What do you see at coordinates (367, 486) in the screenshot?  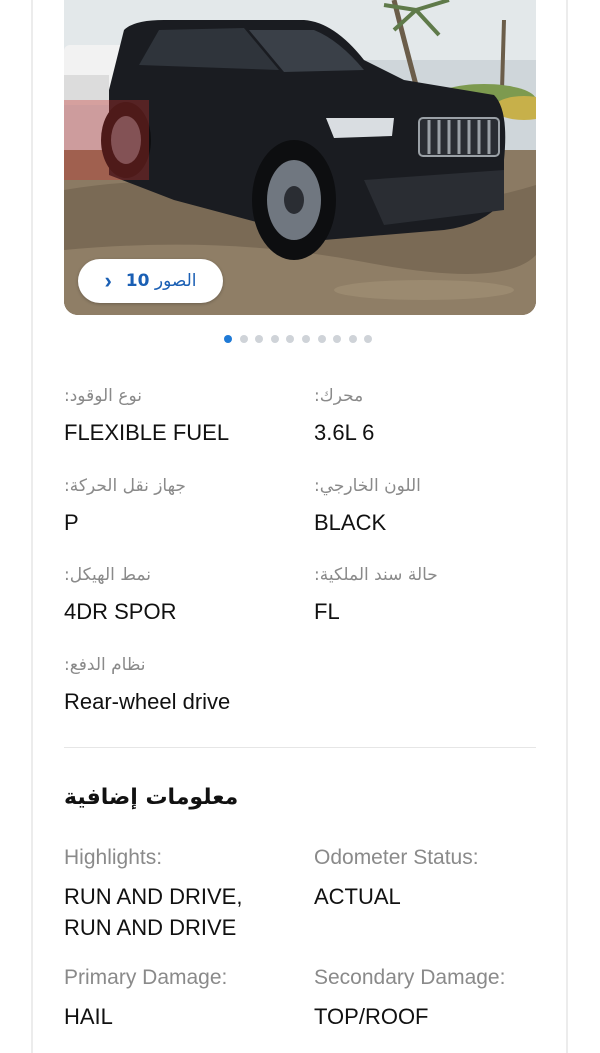 I see `exterior-color-label: :اللون الخارجي` at bounding box center [367, 486].